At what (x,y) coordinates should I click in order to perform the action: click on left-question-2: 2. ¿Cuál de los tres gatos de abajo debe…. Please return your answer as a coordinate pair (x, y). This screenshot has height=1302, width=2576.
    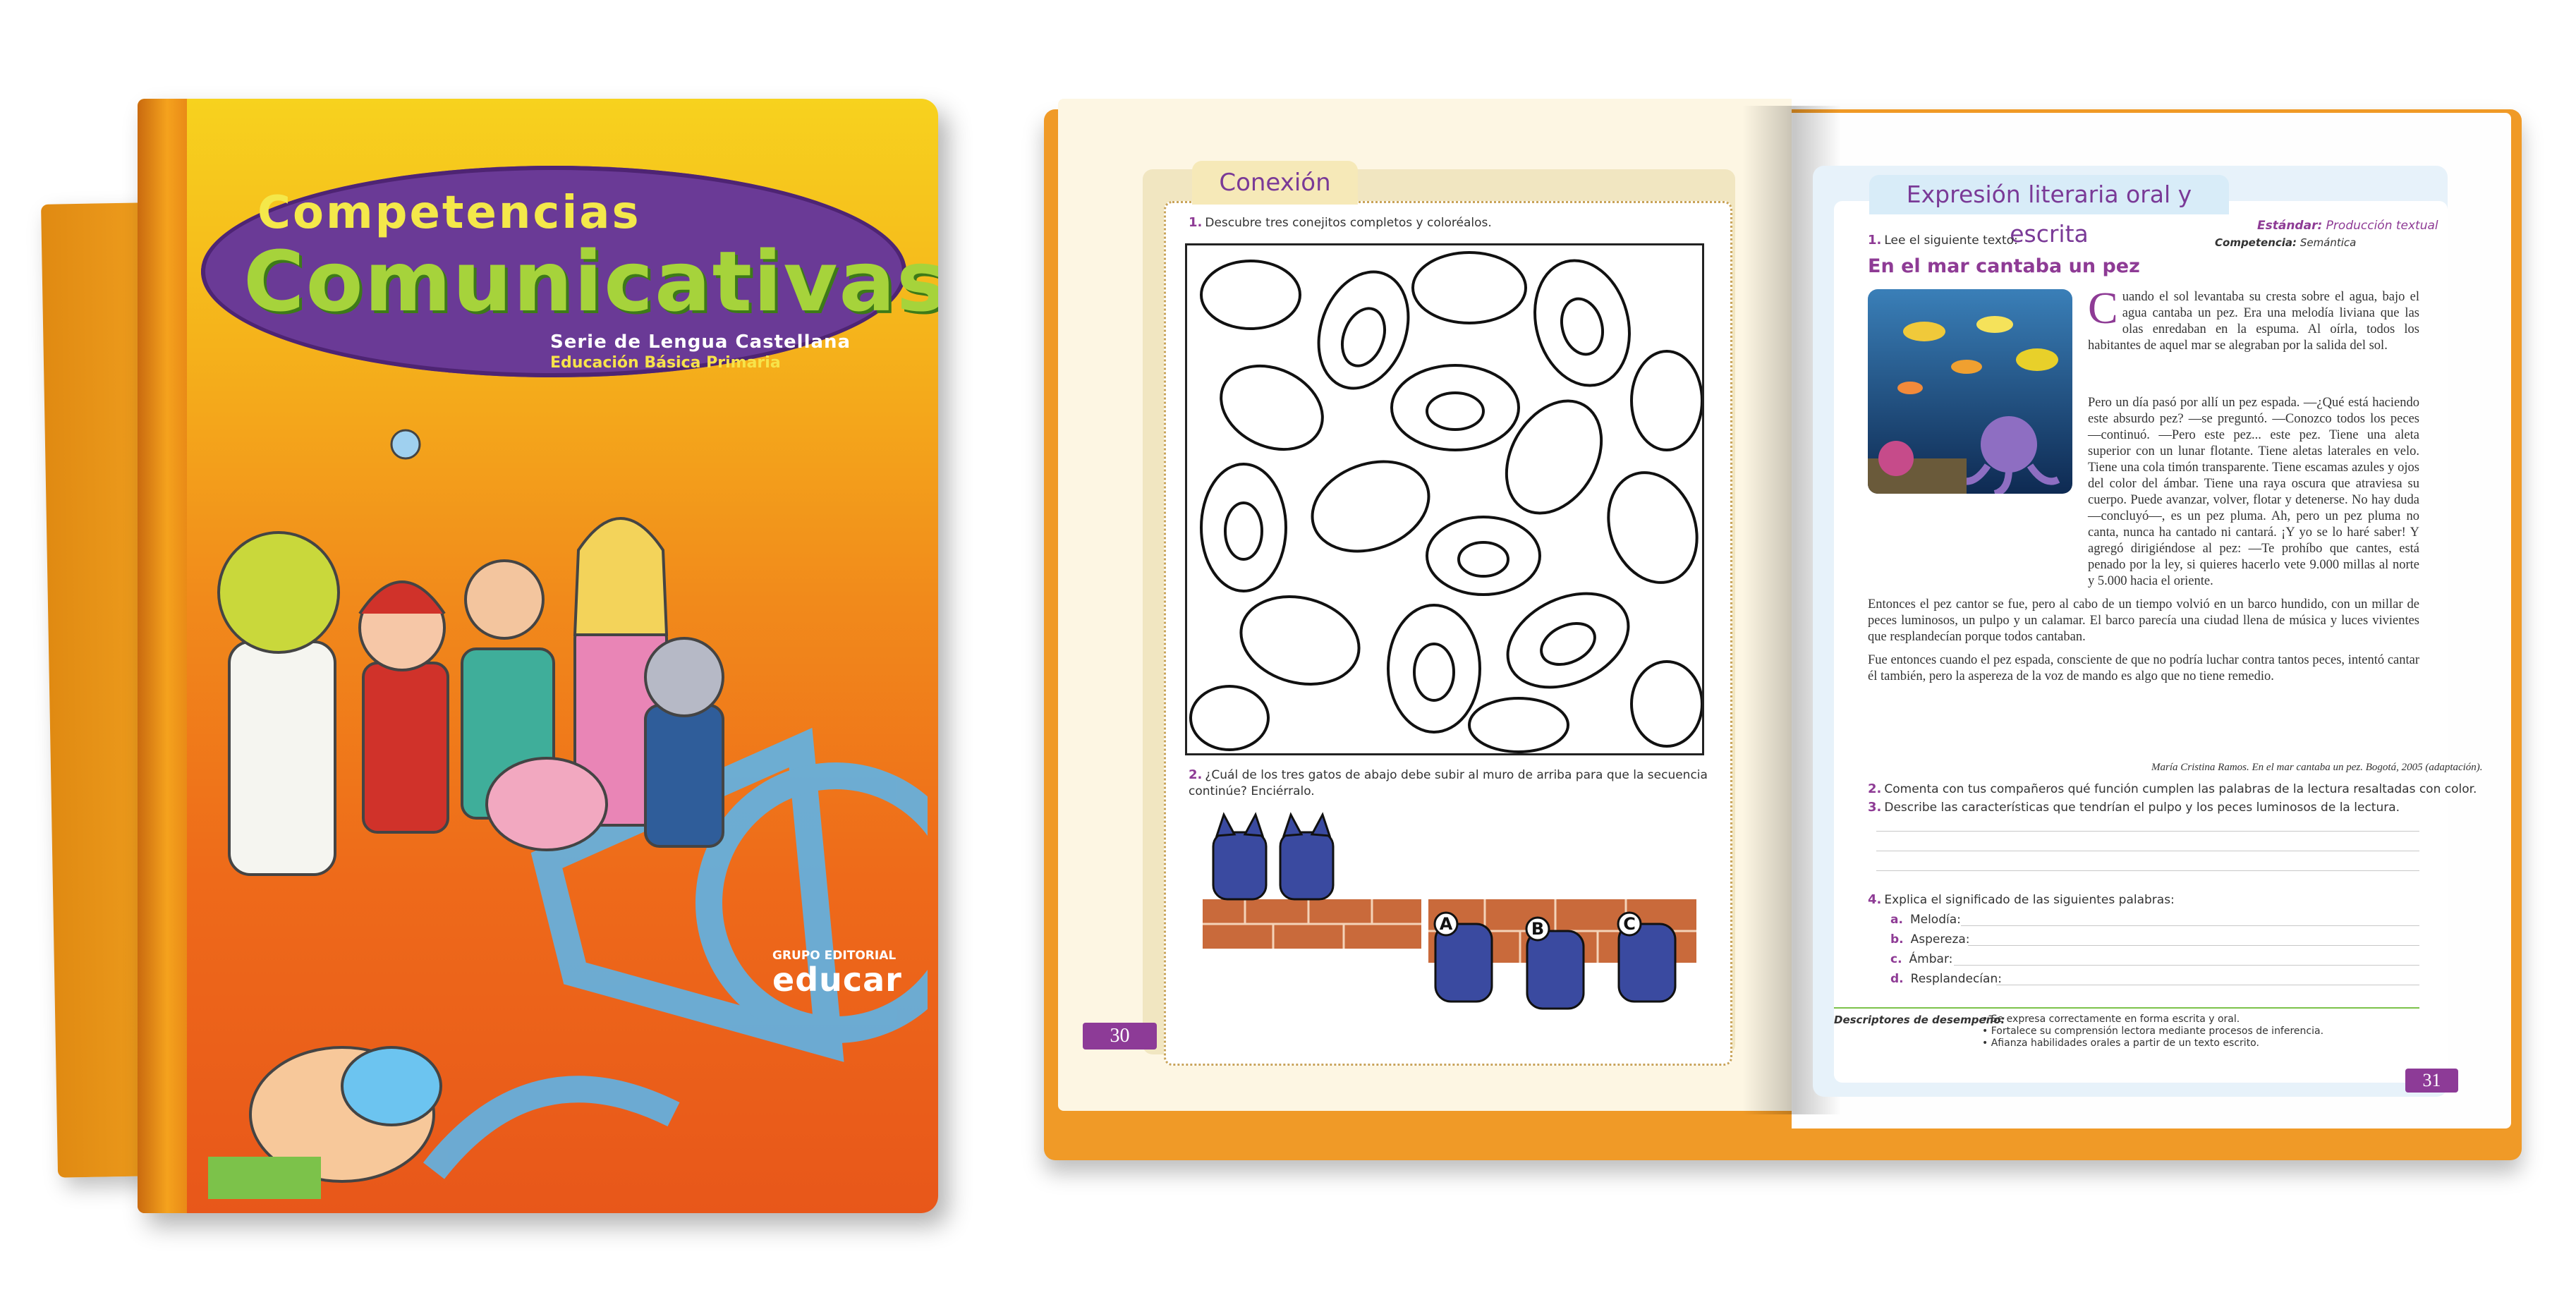
    Looking at the image, I should click on (1450, 783).